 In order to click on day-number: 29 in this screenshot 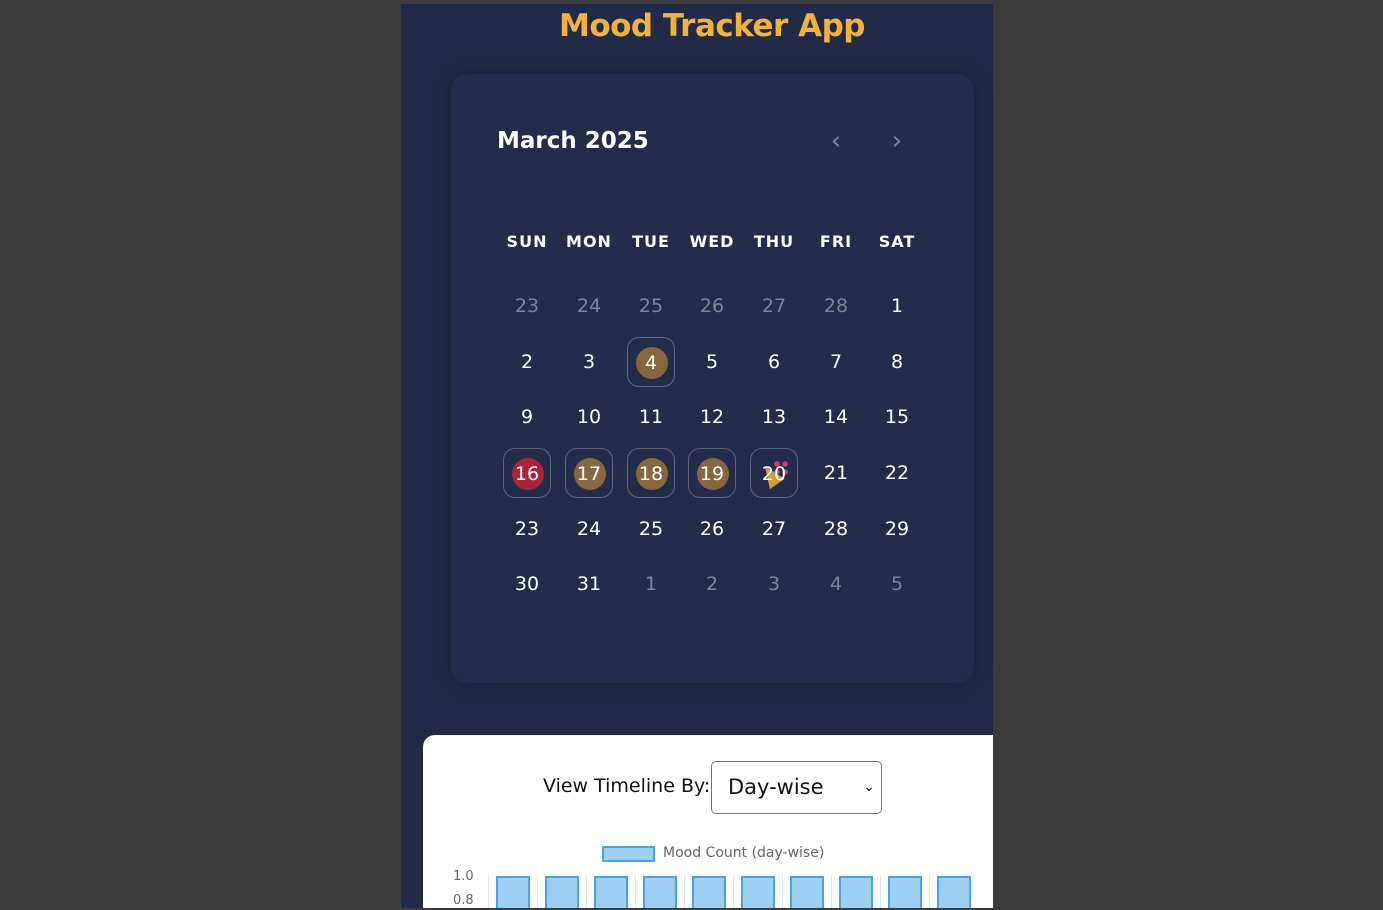, I will do `click(897, 529)`.